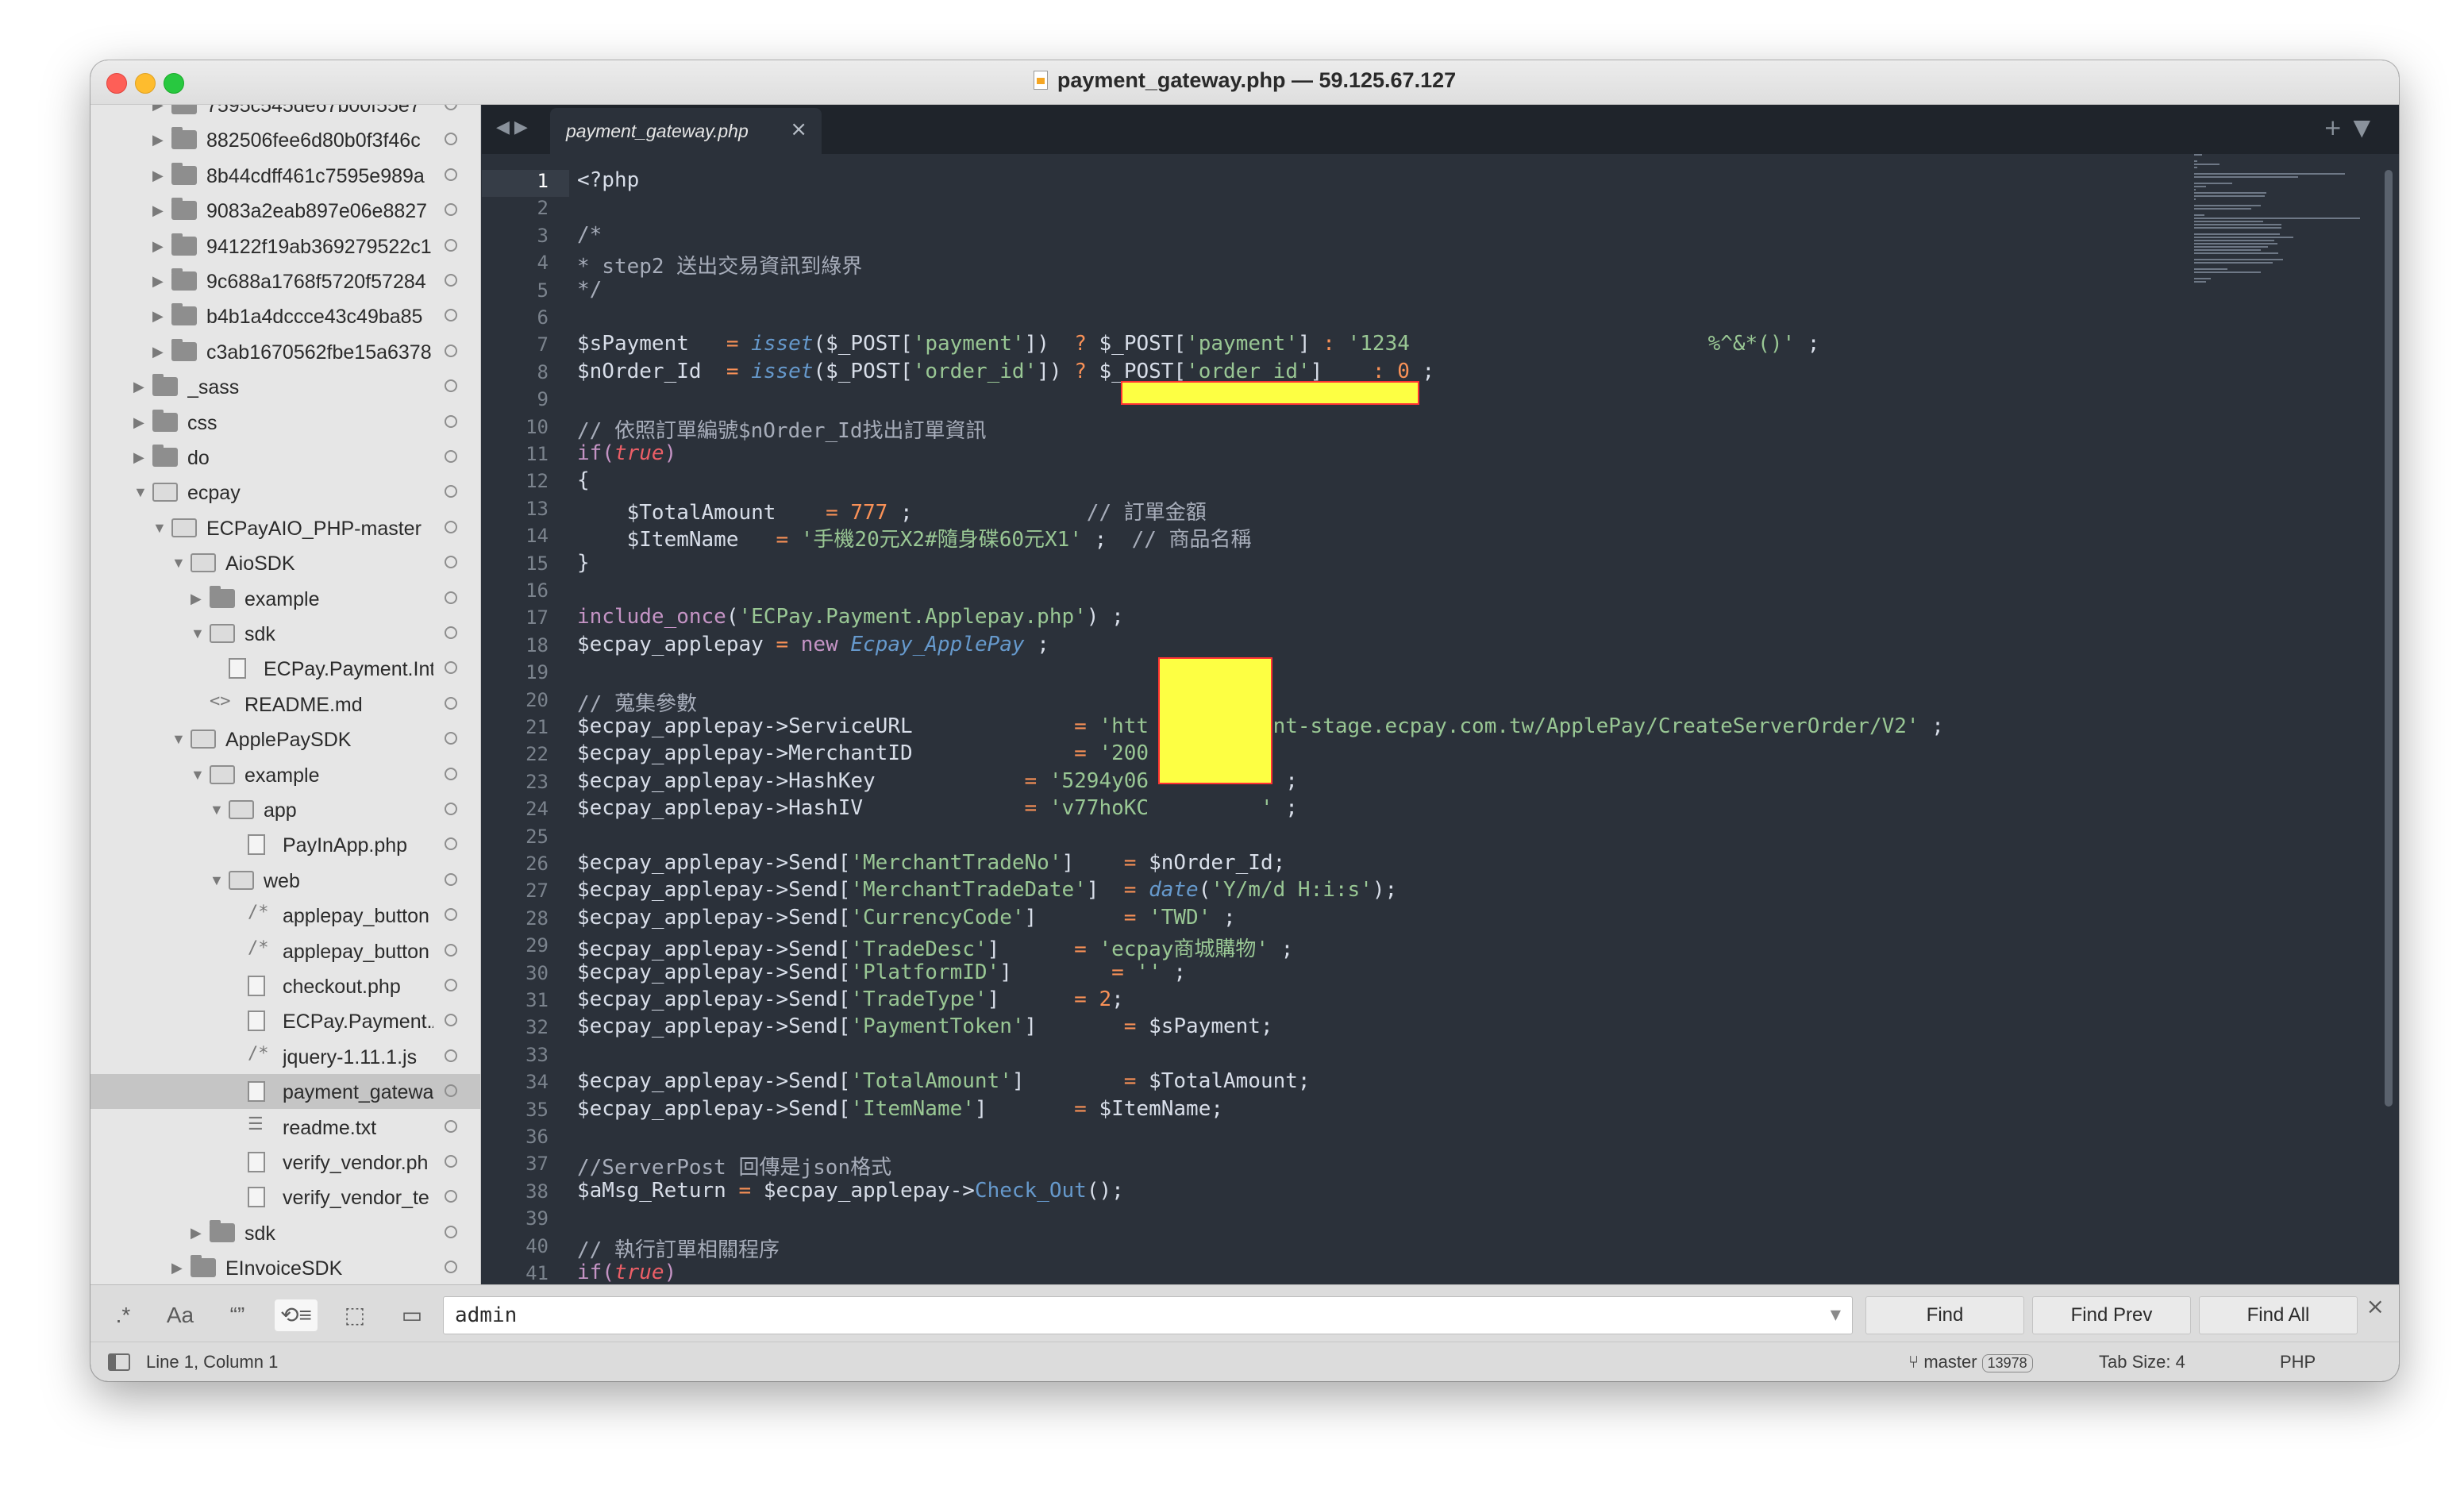  Describe the element at coordinates (285, 1092) in the screenshot. I see `tree-item: payment_gatewa` at that location.